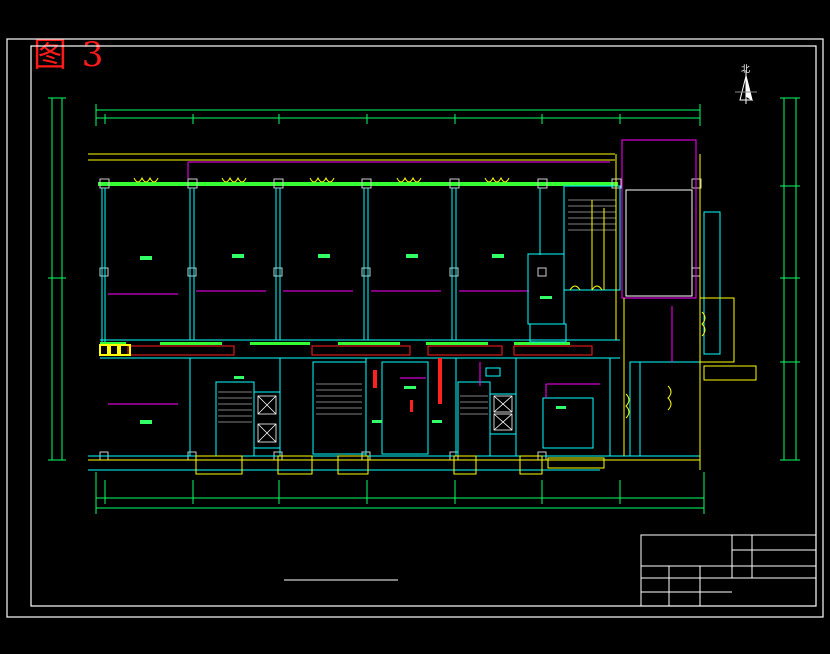 This screenshot has width=830, height=654. Describe the element at coordinates (746, 87) in the screenshot. I see `north-arrow-icon` at that location.